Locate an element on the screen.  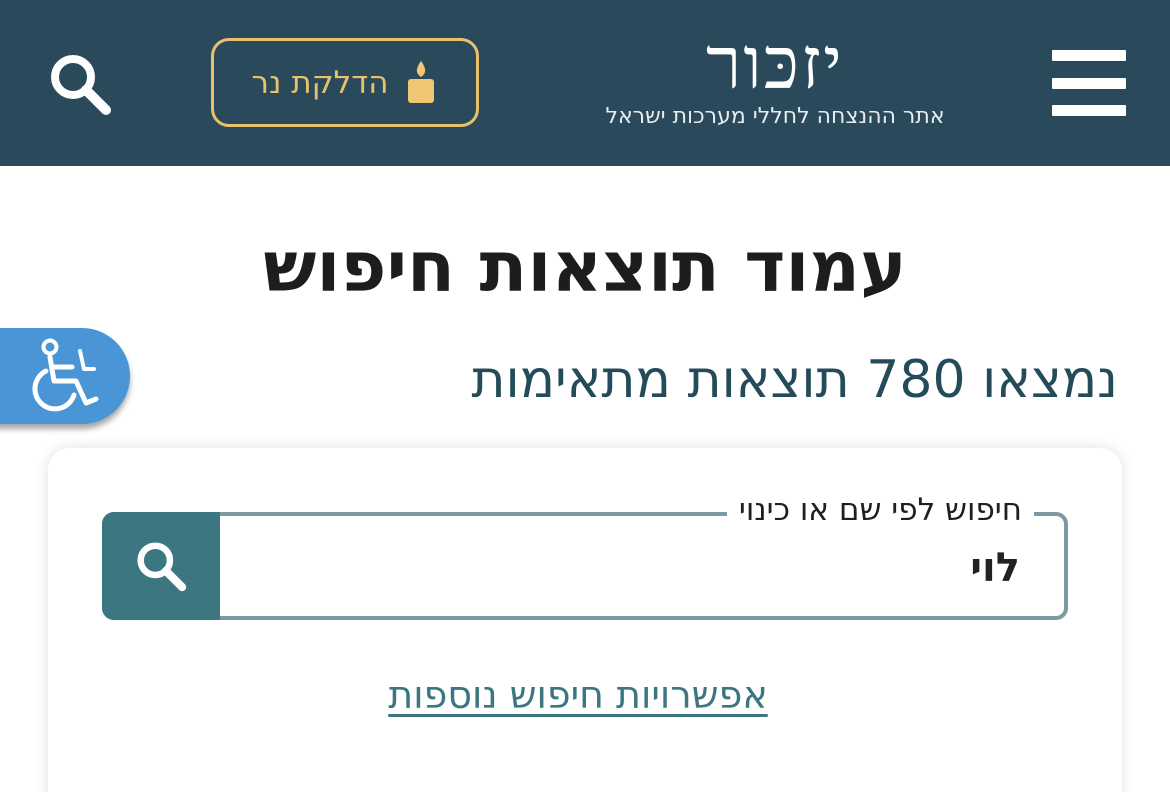
light-candle-label: הדלקת נר is located at coordinates (320, 82).